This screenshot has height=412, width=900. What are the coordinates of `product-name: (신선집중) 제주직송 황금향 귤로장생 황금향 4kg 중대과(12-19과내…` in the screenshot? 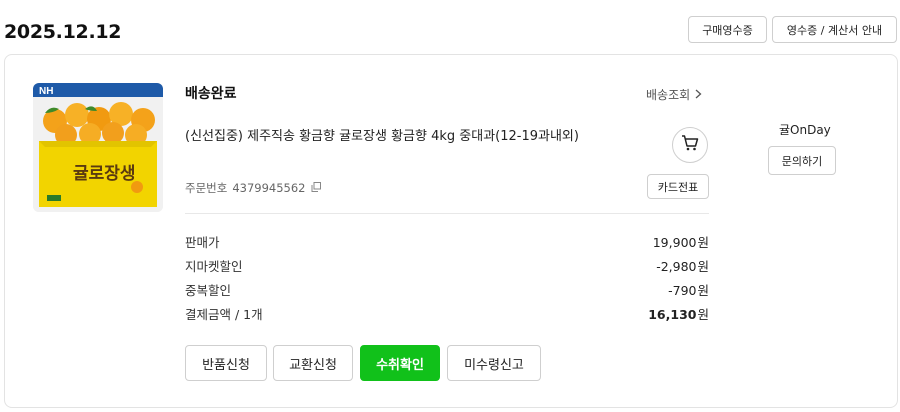 It's located at (382, 134).